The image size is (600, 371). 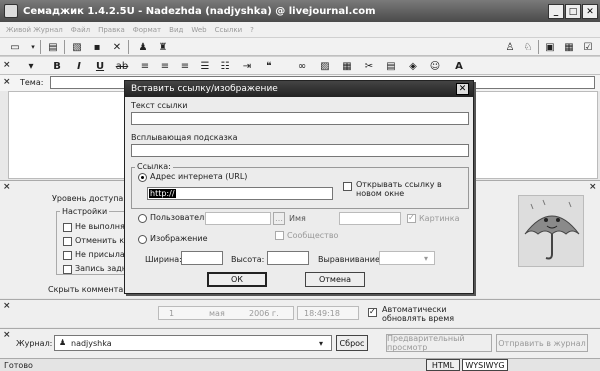 I want to click on checklist-icon: ☑, so click(x=588, y=47).